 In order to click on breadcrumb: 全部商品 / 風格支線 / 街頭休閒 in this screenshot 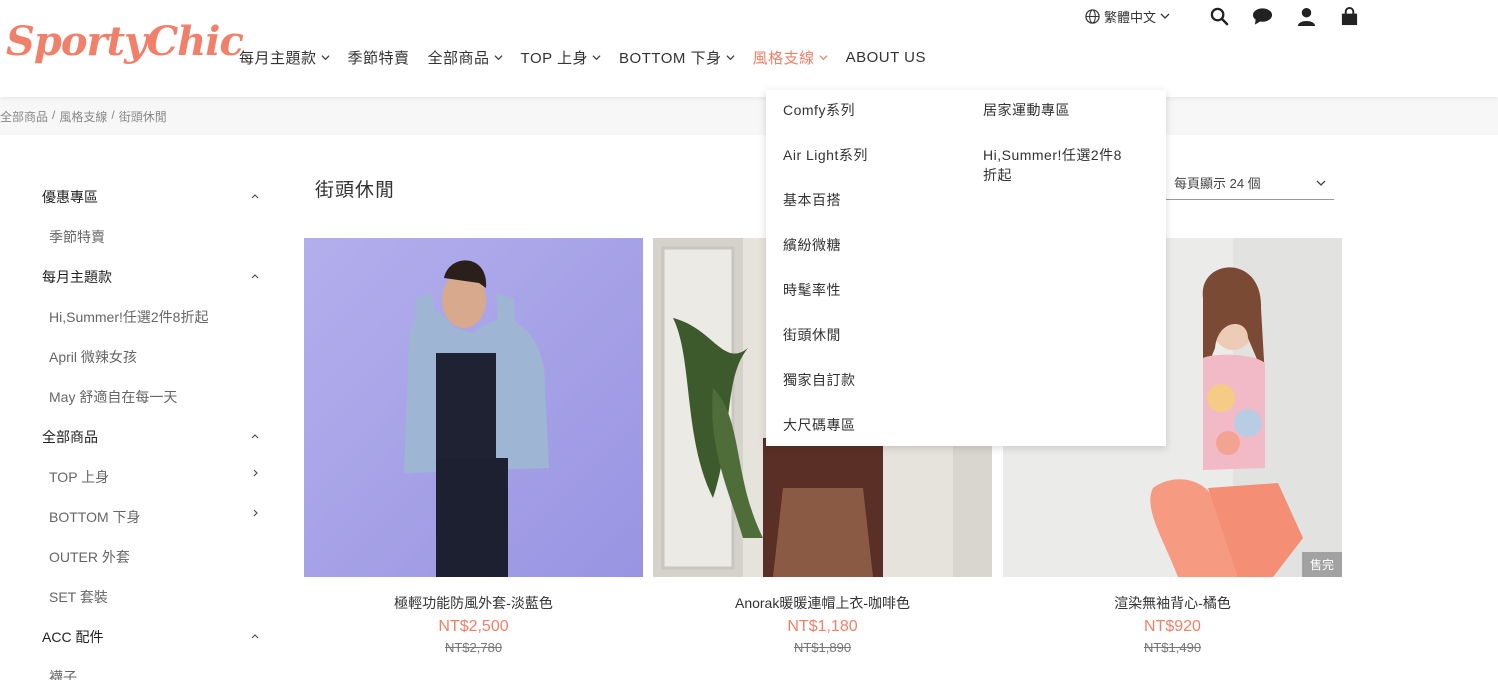, I will do `click(83, 116)`.